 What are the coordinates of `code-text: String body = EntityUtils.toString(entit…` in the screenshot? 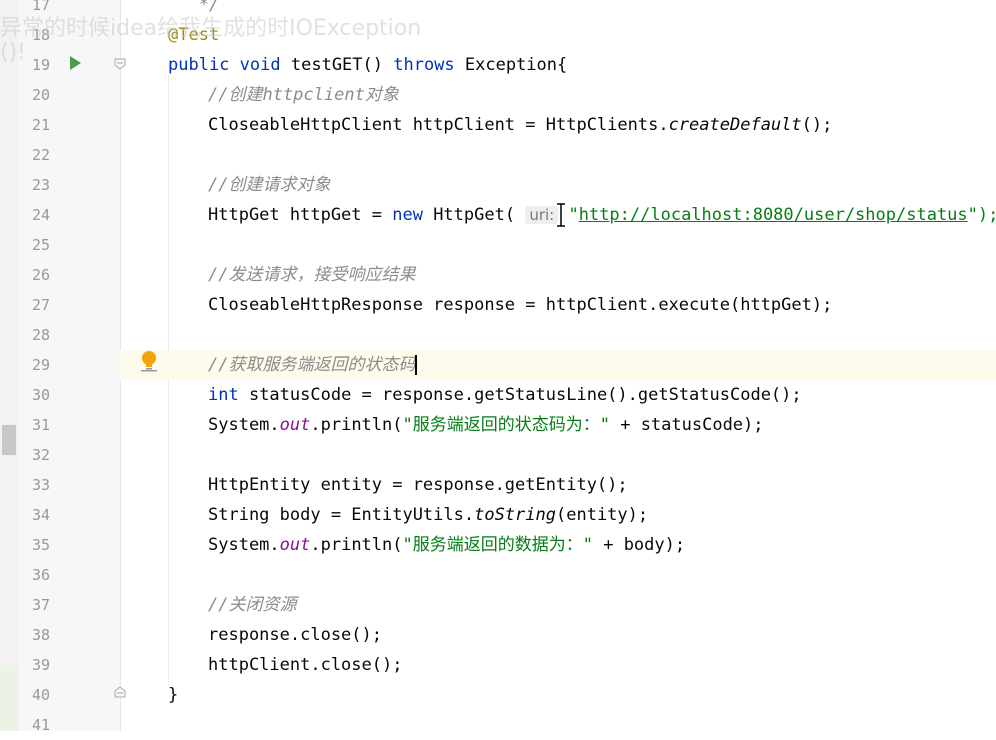 It's located at (428, 515).